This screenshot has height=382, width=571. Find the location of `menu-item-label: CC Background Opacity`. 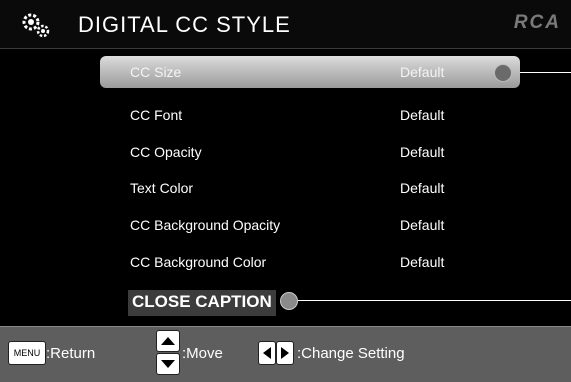

menu-item-label: CC Background Opacity is located at coordinates (205, 225).